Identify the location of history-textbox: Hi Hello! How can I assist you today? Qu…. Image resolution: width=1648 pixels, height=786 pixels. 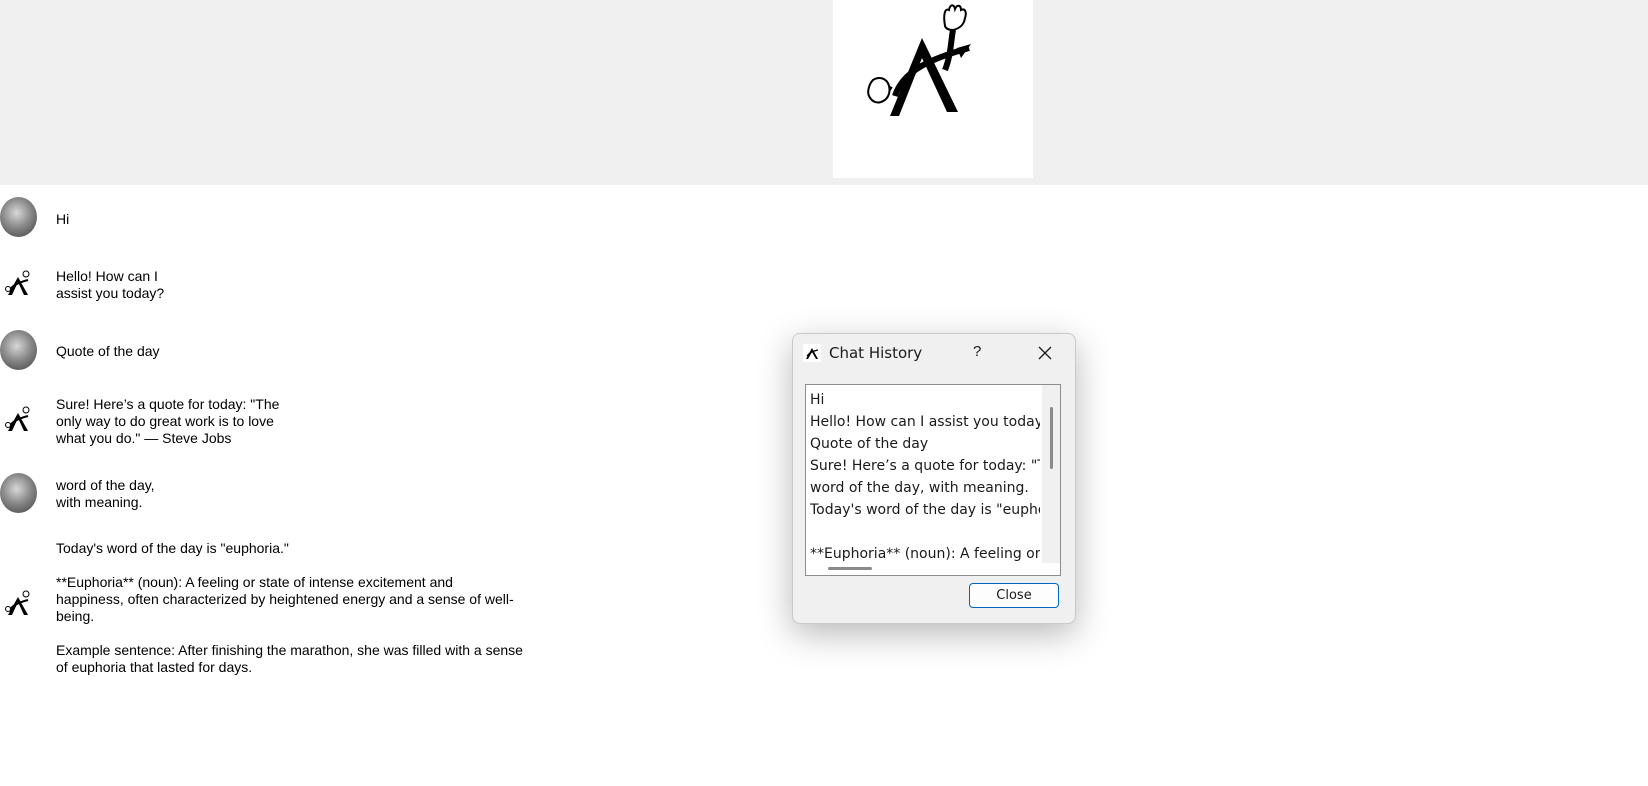
(933, 480).